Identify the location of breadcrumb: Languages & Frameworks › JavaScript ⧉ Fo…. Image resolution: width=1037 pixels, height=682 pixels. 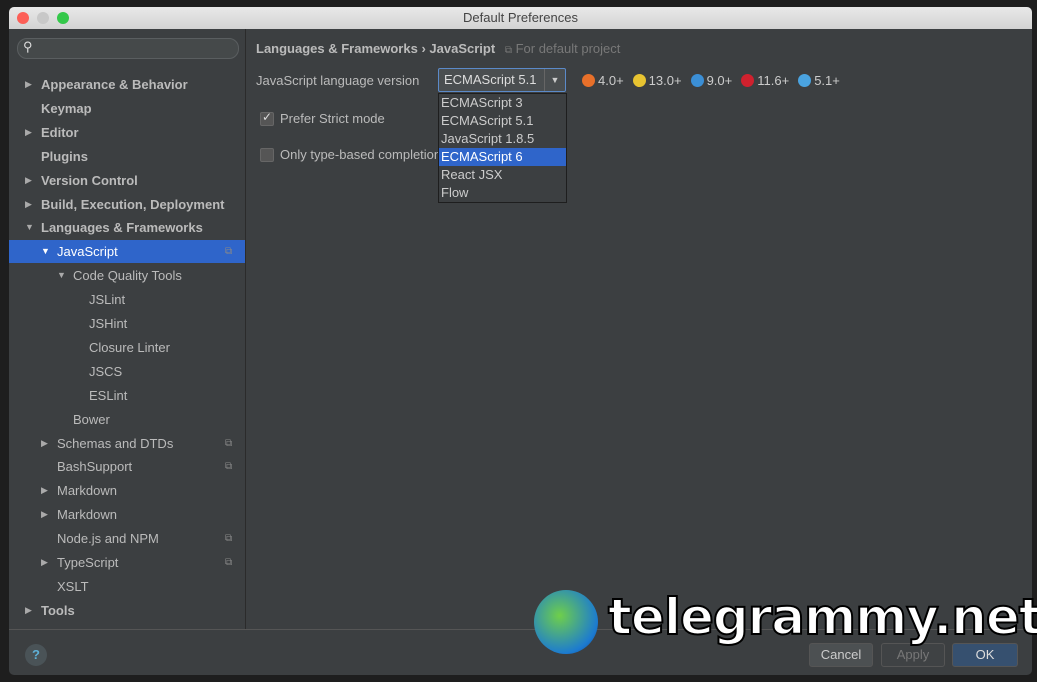
(438, 48).